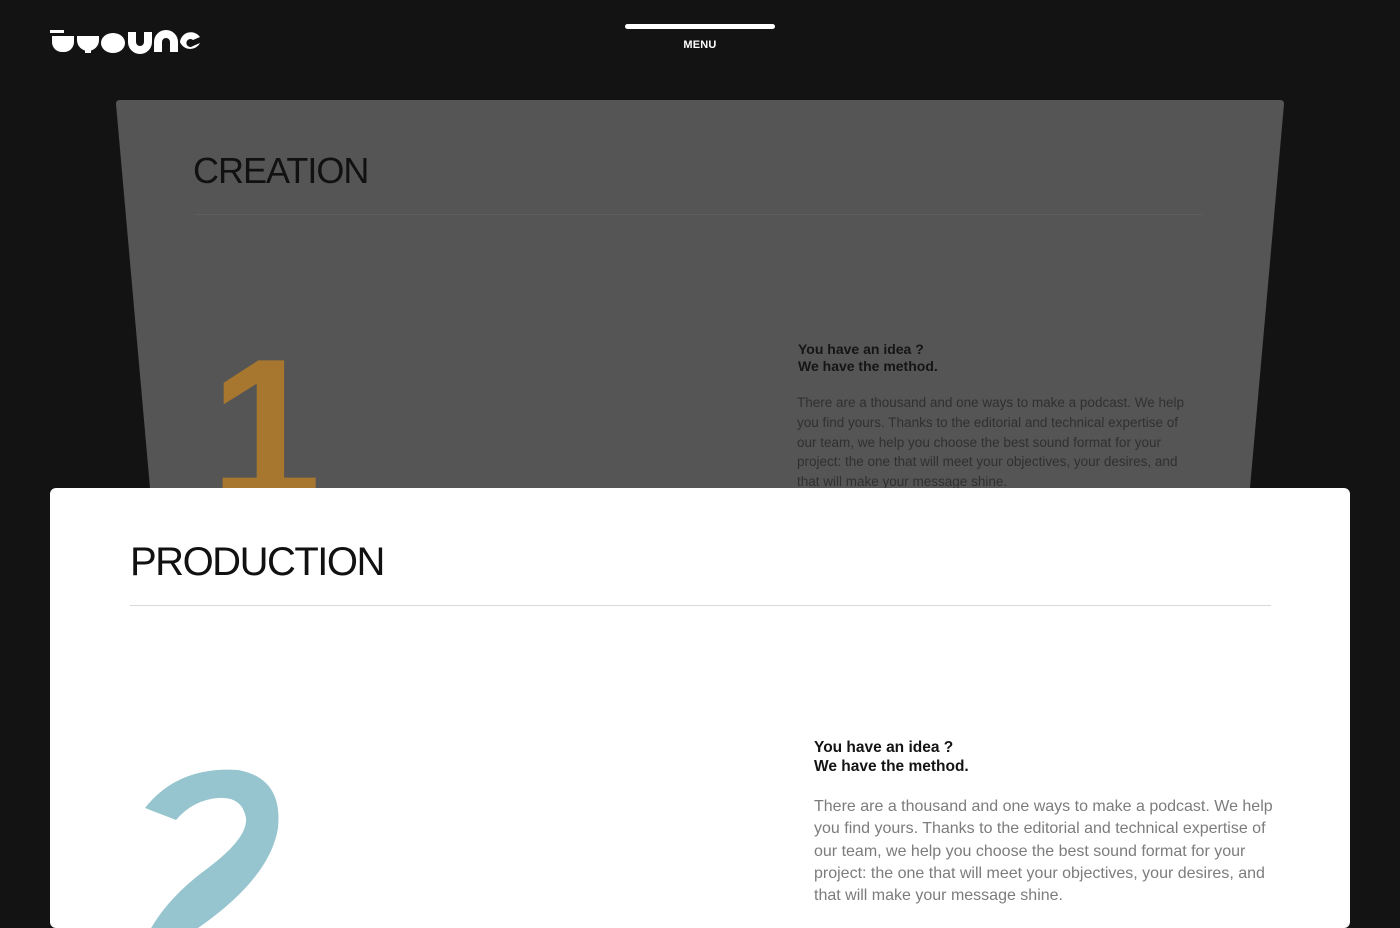 The width and height of the screenshot is (1400, 928). I want to click on production-step-number: 2, so click(208, 843).